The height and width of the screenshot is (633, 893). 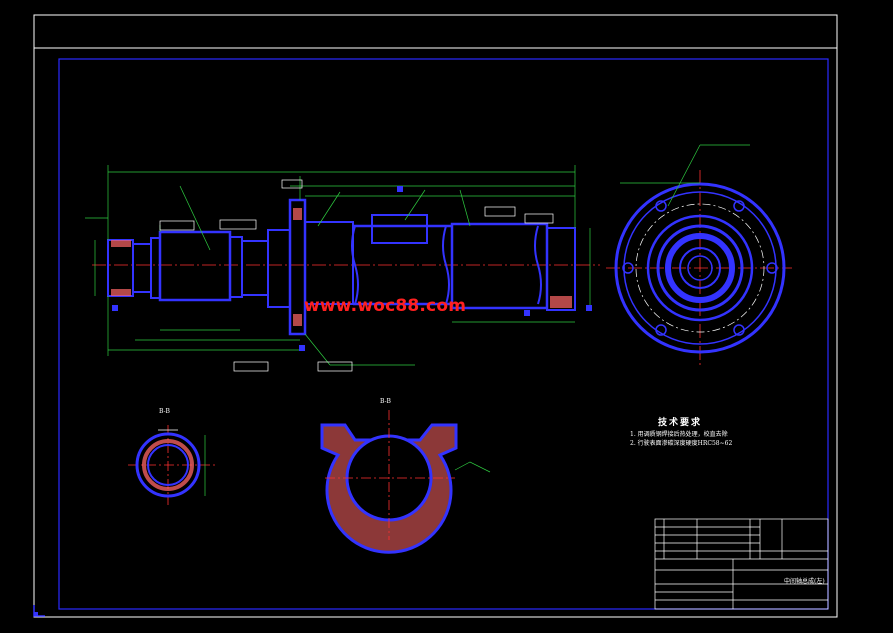 What do you see at coordinates (385, 401) in the screenshot?
I see `section-label-fork: B-B` at bounding box center [385, 401].